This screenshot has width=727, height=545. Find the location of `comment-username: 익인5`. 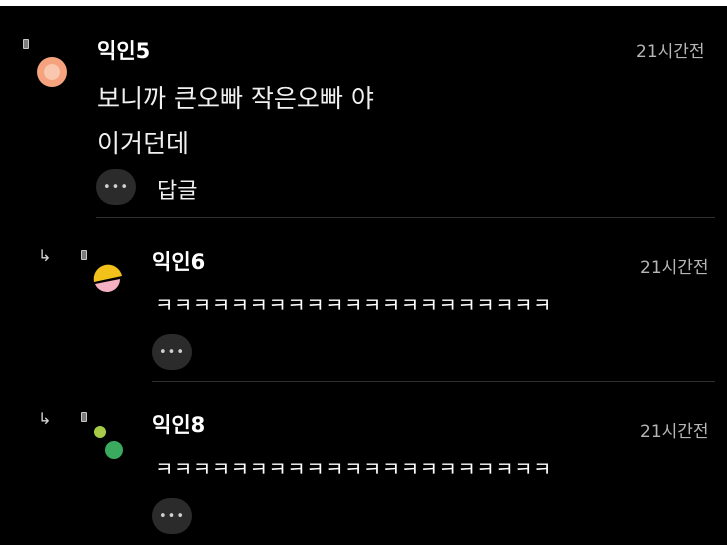

comment-username: 익인5 is located at coordinates (124, 51).